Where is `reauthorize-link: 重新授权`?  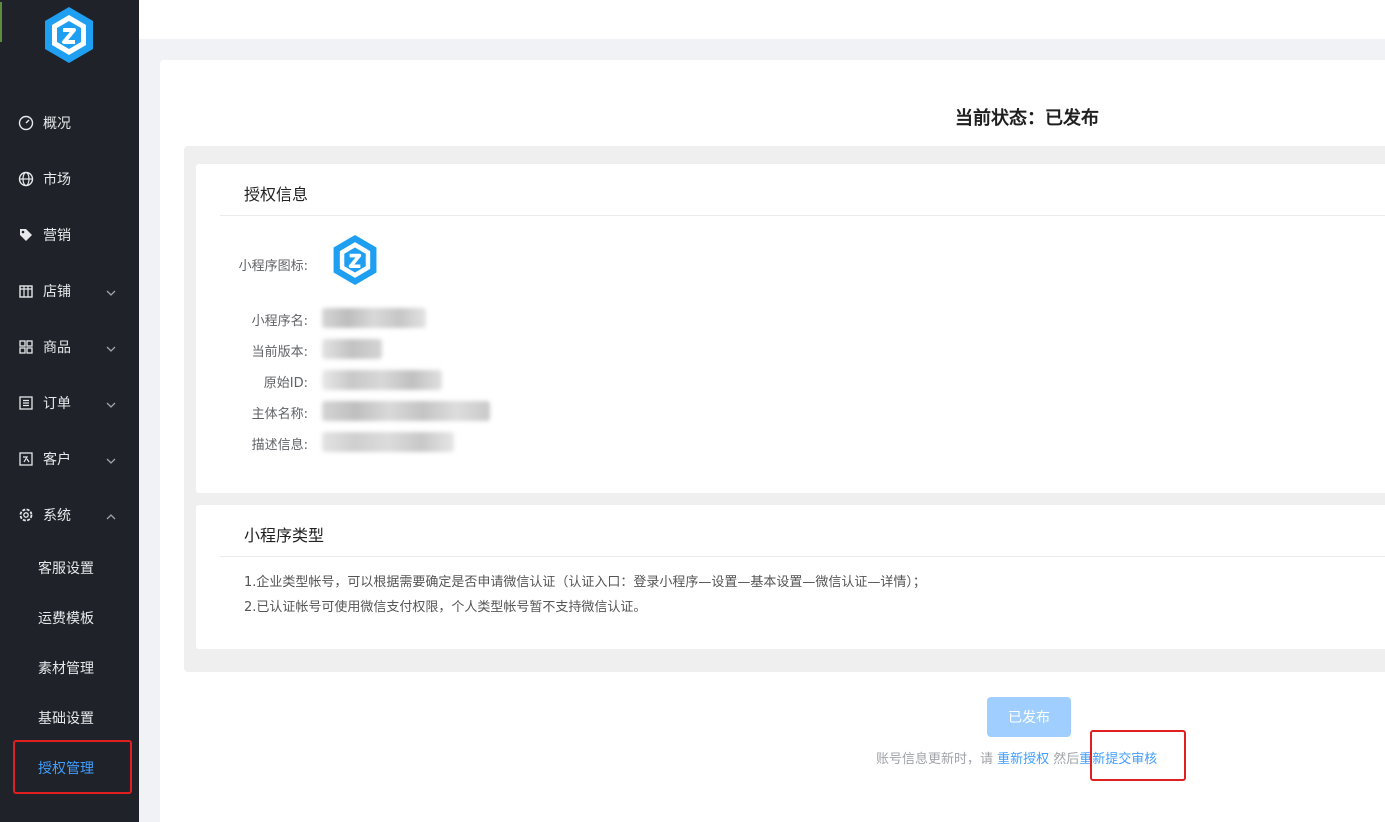 reauthorize-link: 重新授权 is located at coordinates (1023, 759).